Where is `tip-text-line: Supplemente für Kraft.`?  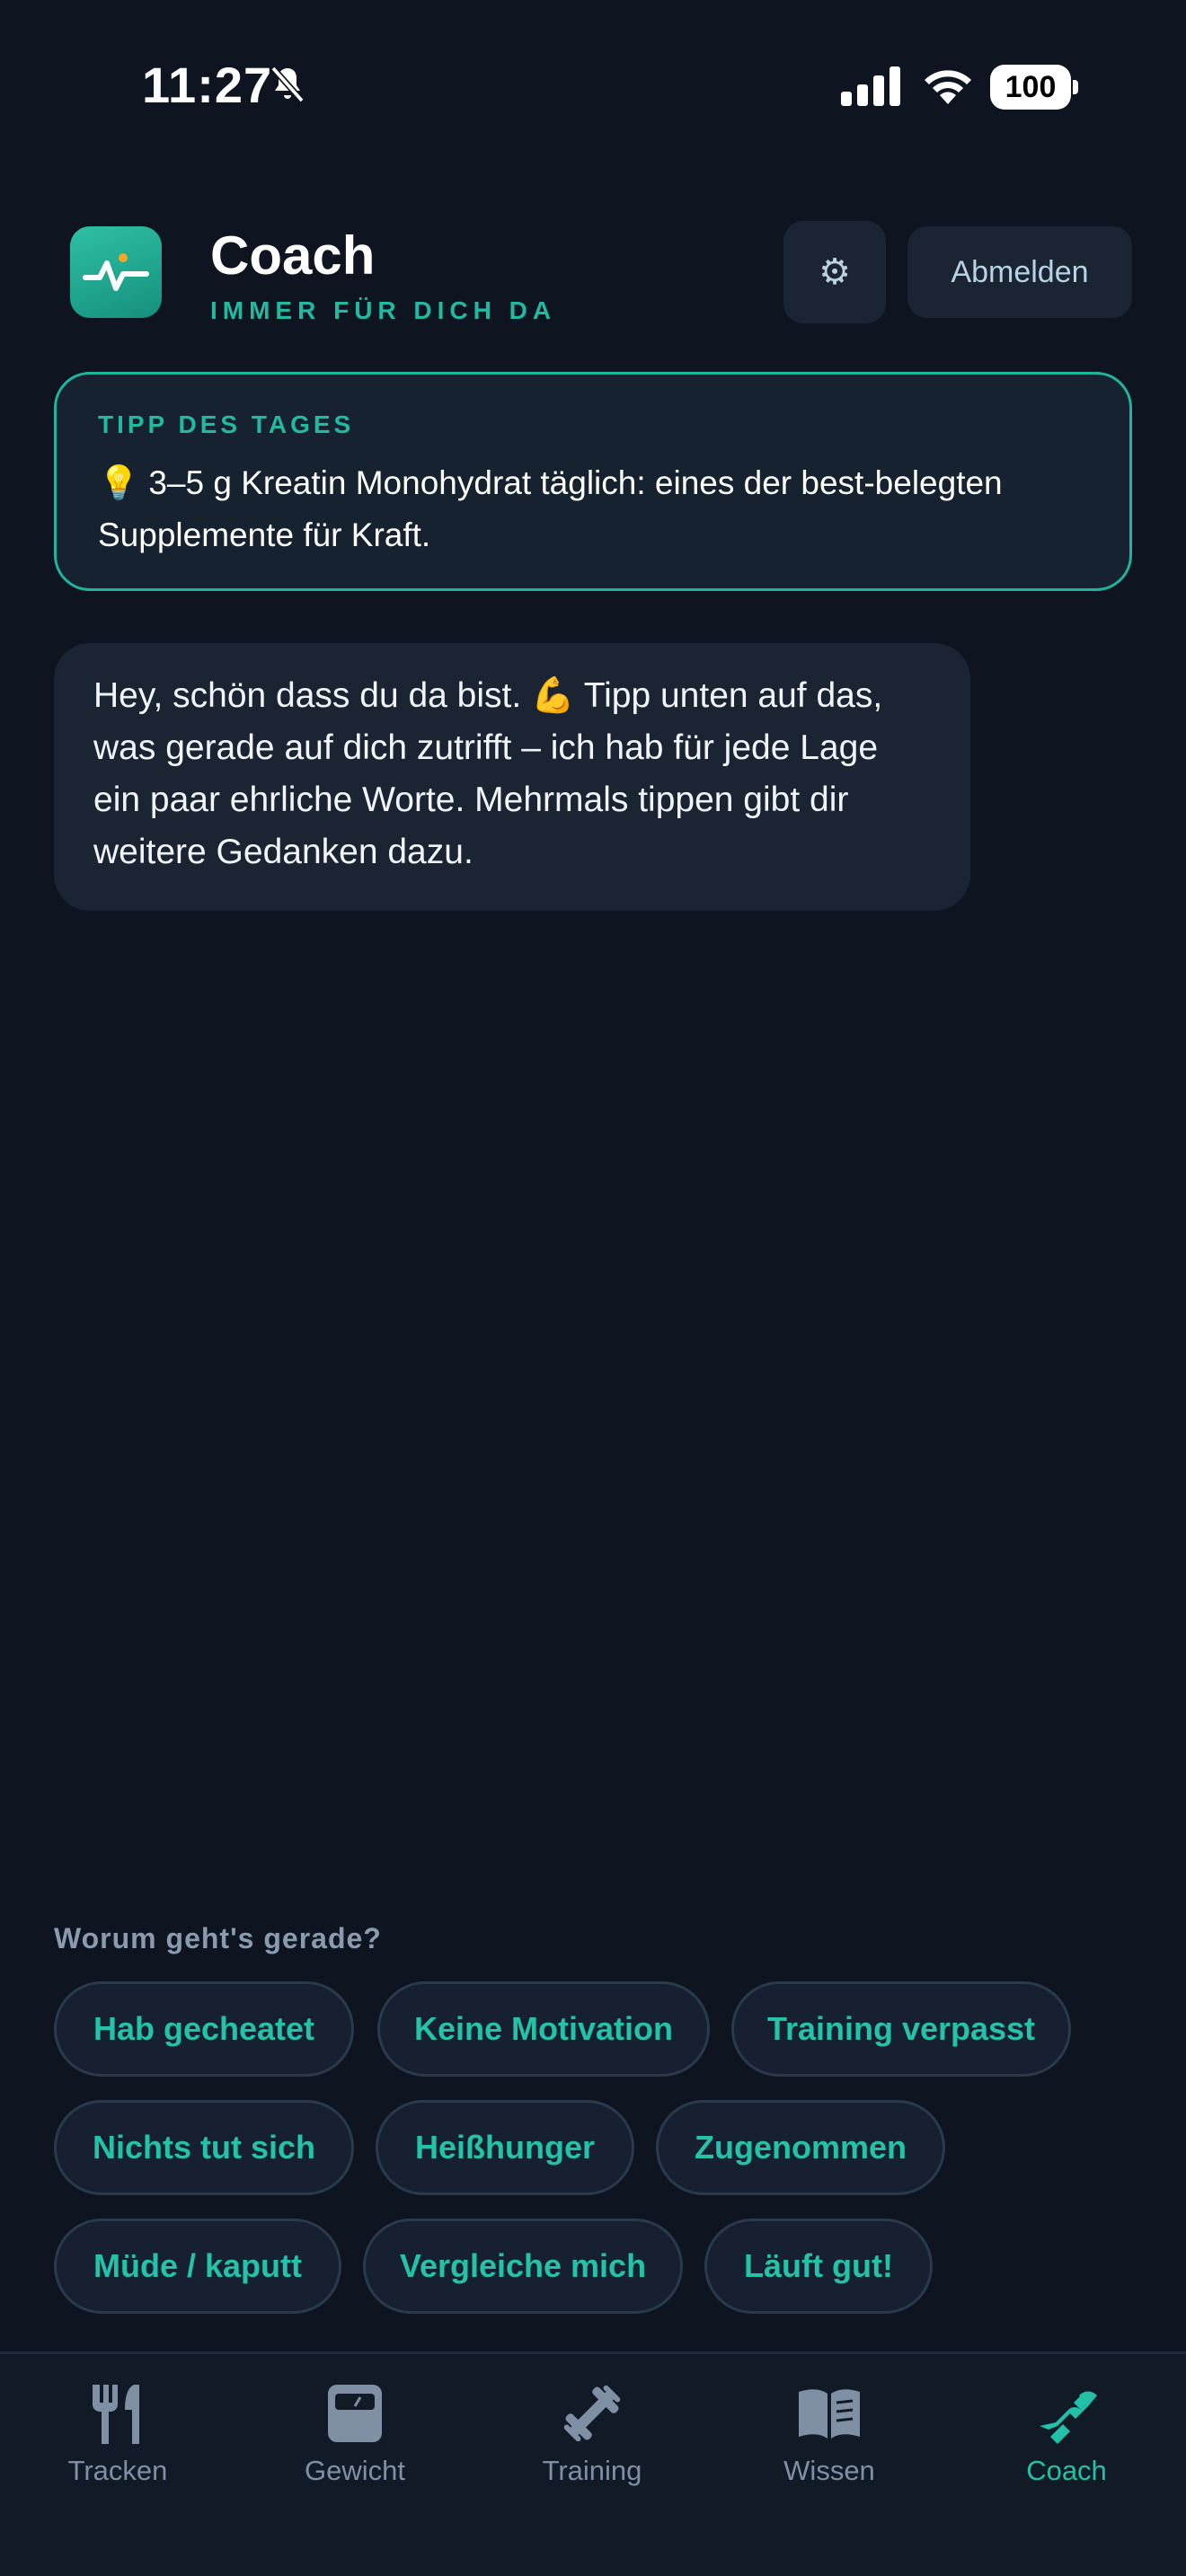
tip-text-line: Supplemente für Kraft. is located at coordinates (264, 534).